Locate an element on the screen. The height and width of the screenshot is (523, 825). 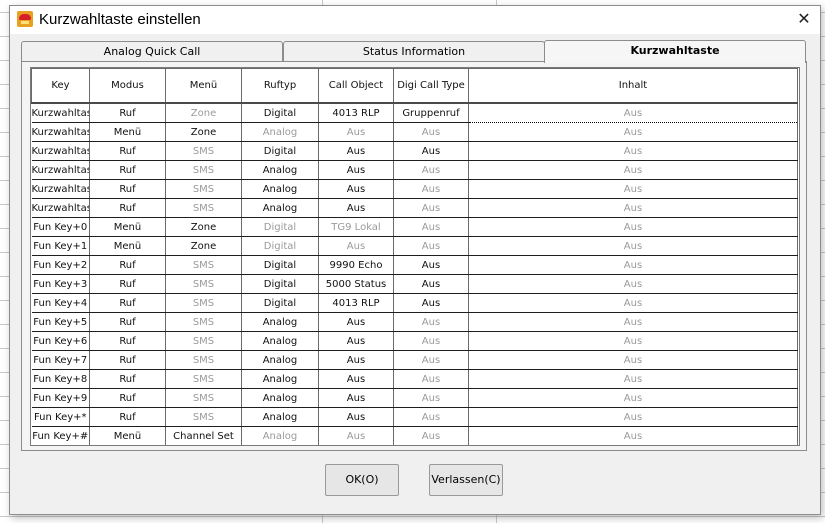
table-row: Fun Key+0 Menü Zone Digital TG9 Lokal Aus Aus is located at coordinates (414, 227).